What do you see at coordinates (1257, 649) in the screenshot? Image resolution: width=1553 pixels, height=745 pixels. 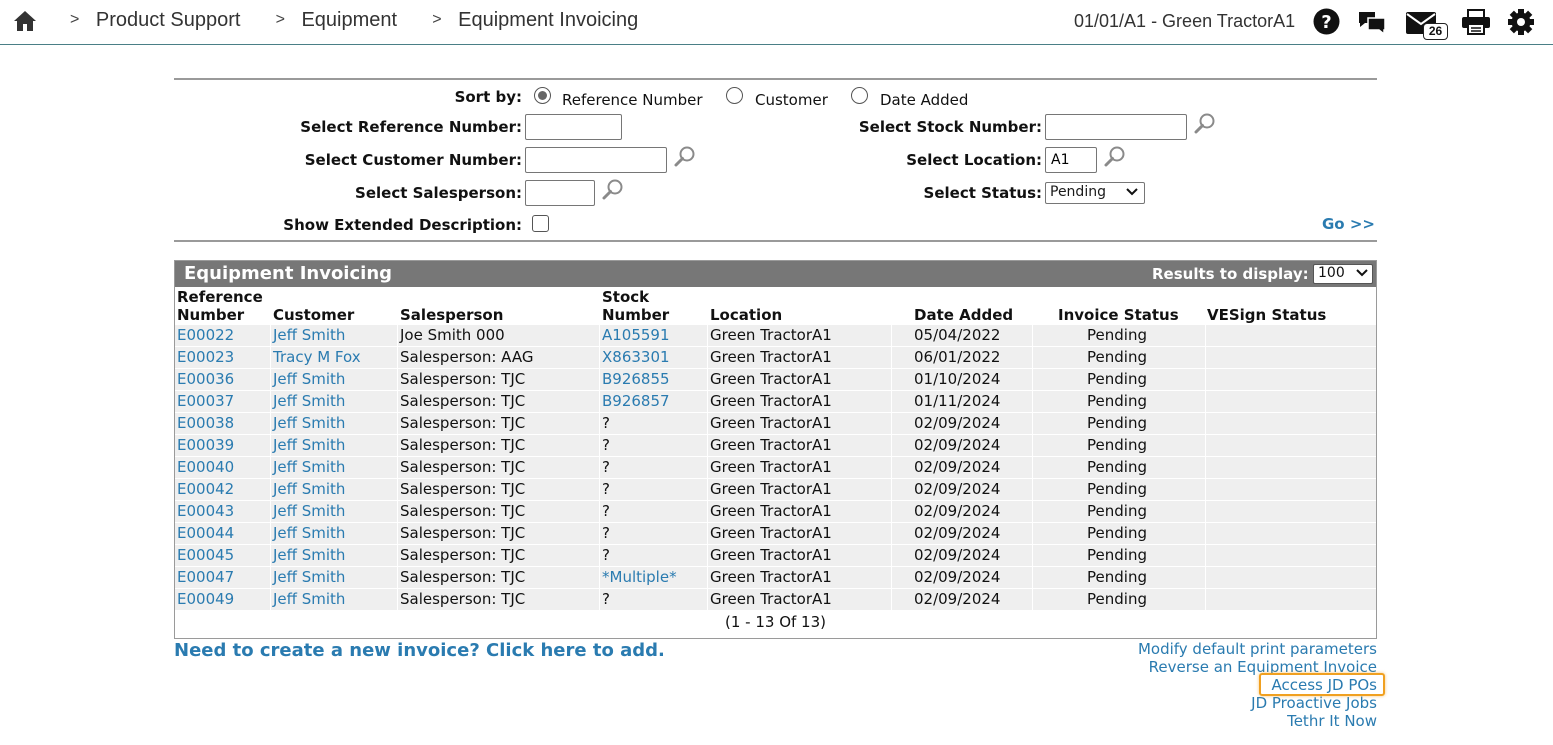 I see `modify-print-parameters-link: Modify default print parameters` at bounding box center [1257, 649].